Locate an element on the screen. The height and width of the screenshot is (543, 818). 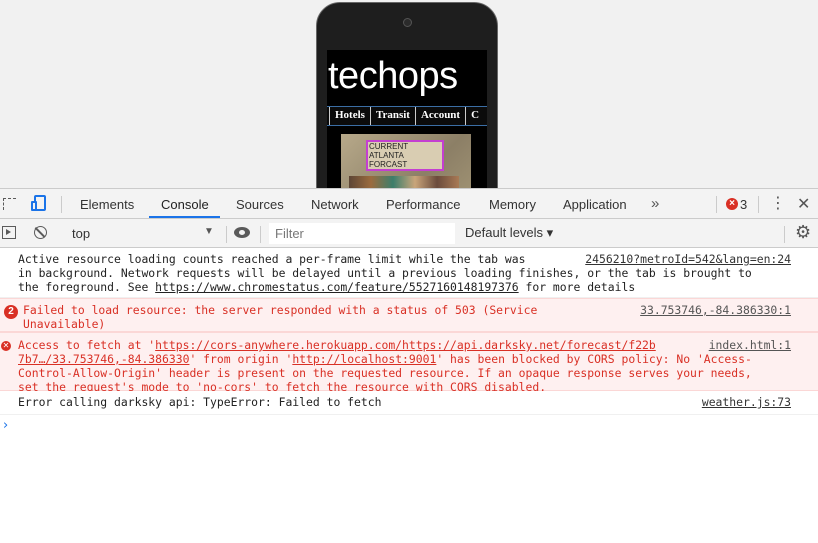
error-icon: ✕ is located at coordinates (6, 346).